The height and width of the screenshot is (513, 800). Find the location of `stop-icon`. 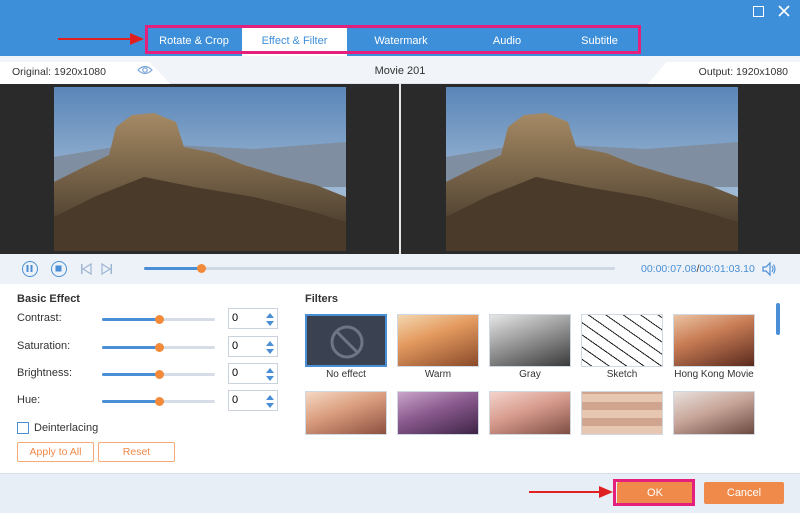

stop-icon is located at coordinates (58, 268).